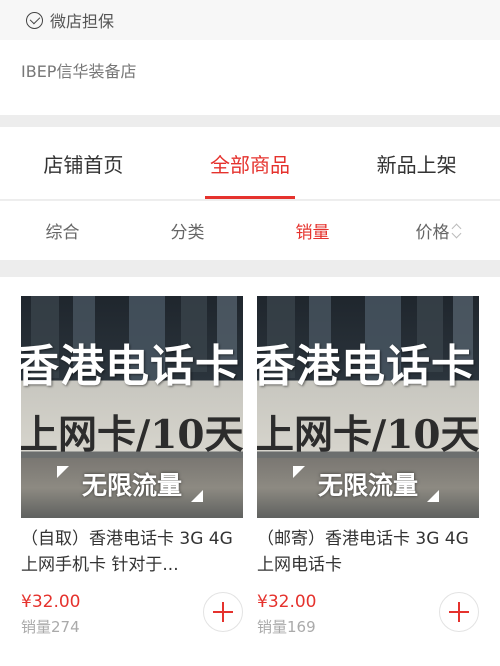 This screenshot has width=500, height=666. Describe the element at coordinates (187, 233) in the screenshot. I see `sort-category-label: 分类` at that location.